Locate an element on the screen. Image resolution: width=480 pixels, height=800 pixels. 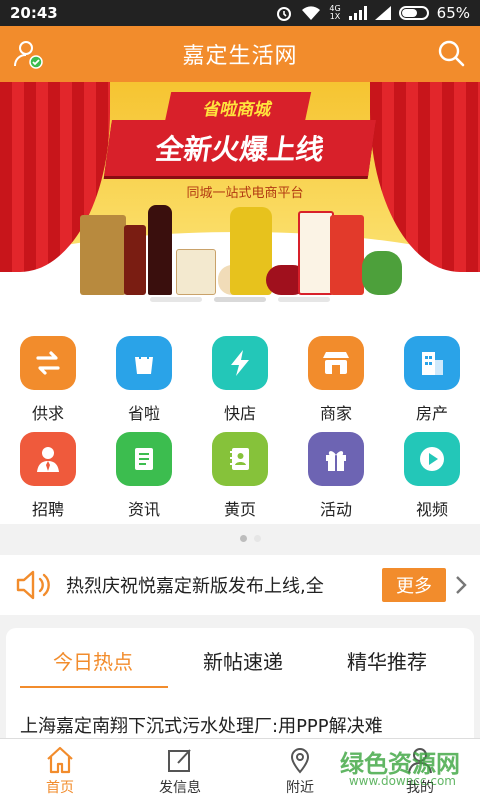
active-tab-indicator is located at coordinates (94, 687).